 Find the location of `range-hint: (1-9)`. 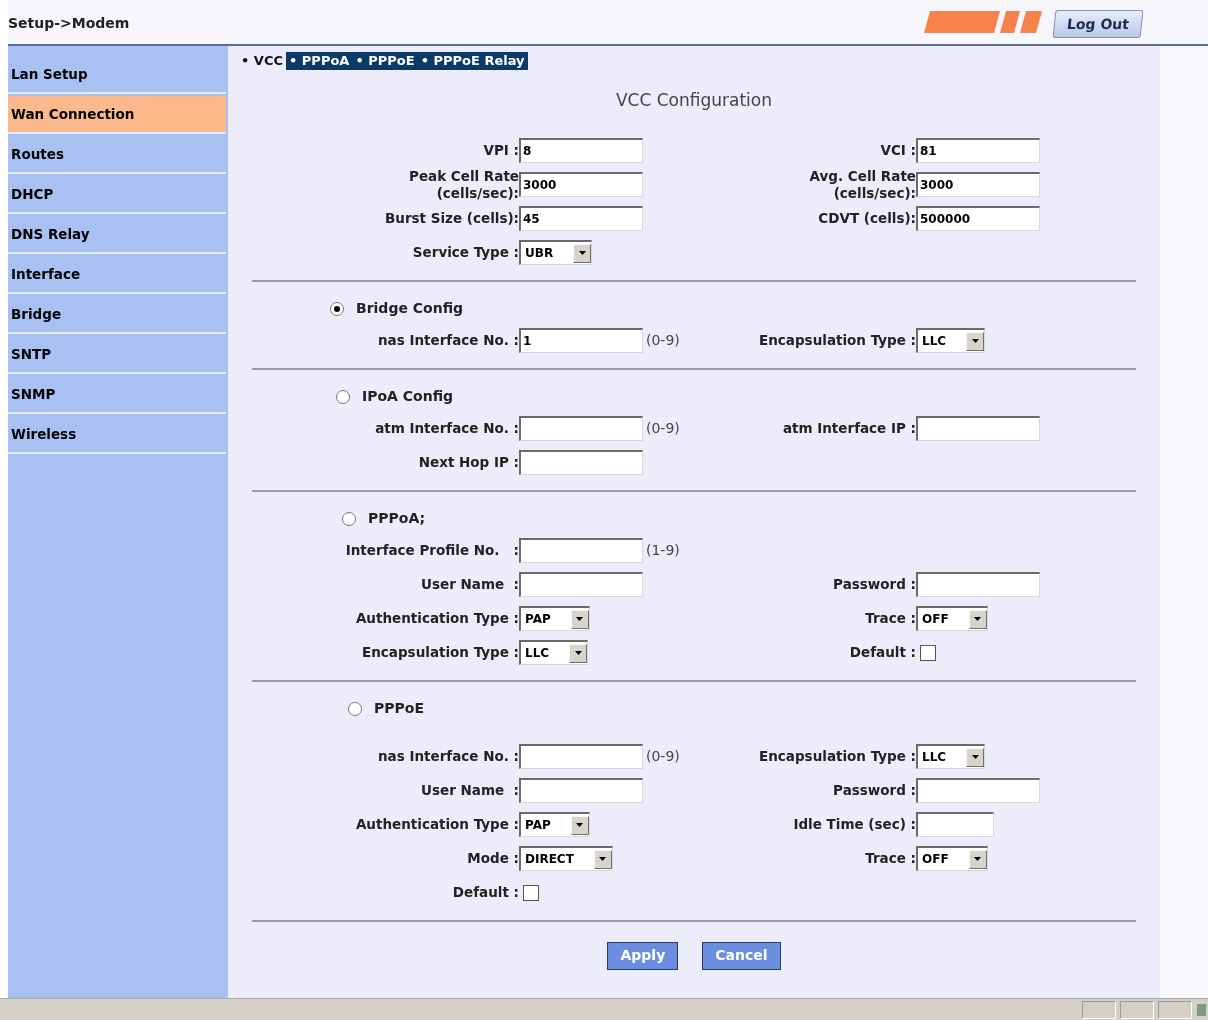

range-hint: (1-9) is located at coordinates (663, 550).